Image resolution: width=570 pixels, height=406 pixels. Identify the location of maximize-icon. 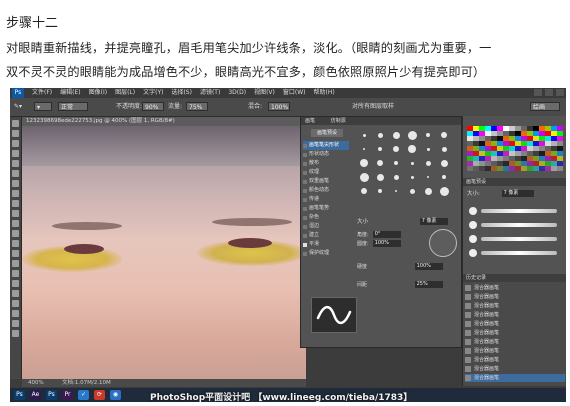
(549, 92).